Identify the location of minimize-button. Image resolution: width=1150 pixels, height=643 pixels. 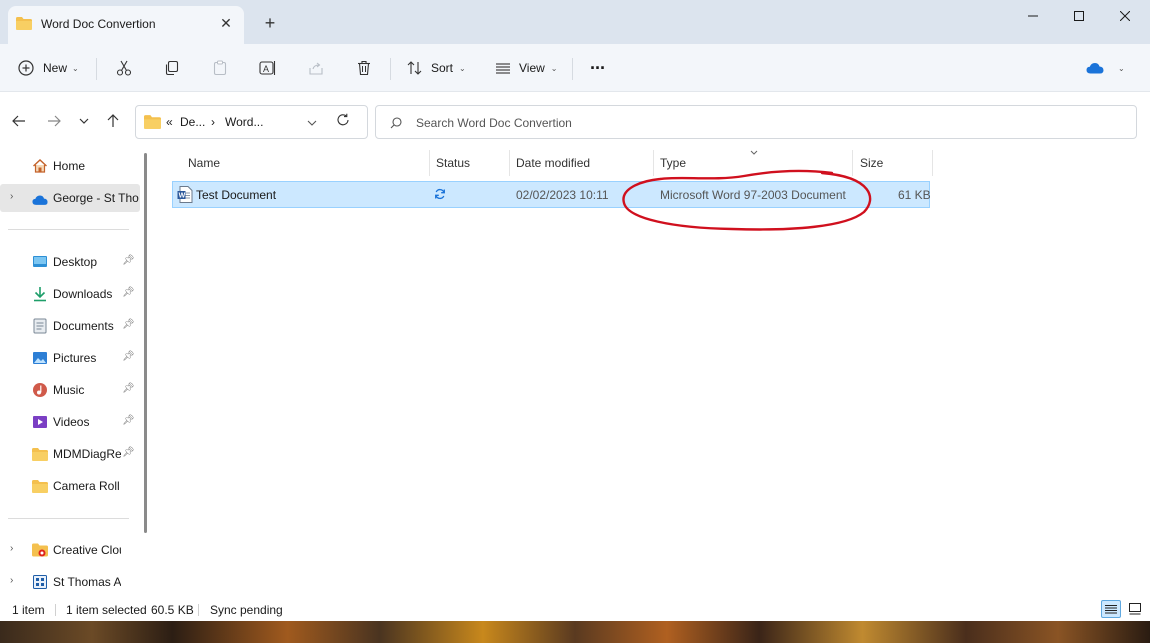
(1033, 16).